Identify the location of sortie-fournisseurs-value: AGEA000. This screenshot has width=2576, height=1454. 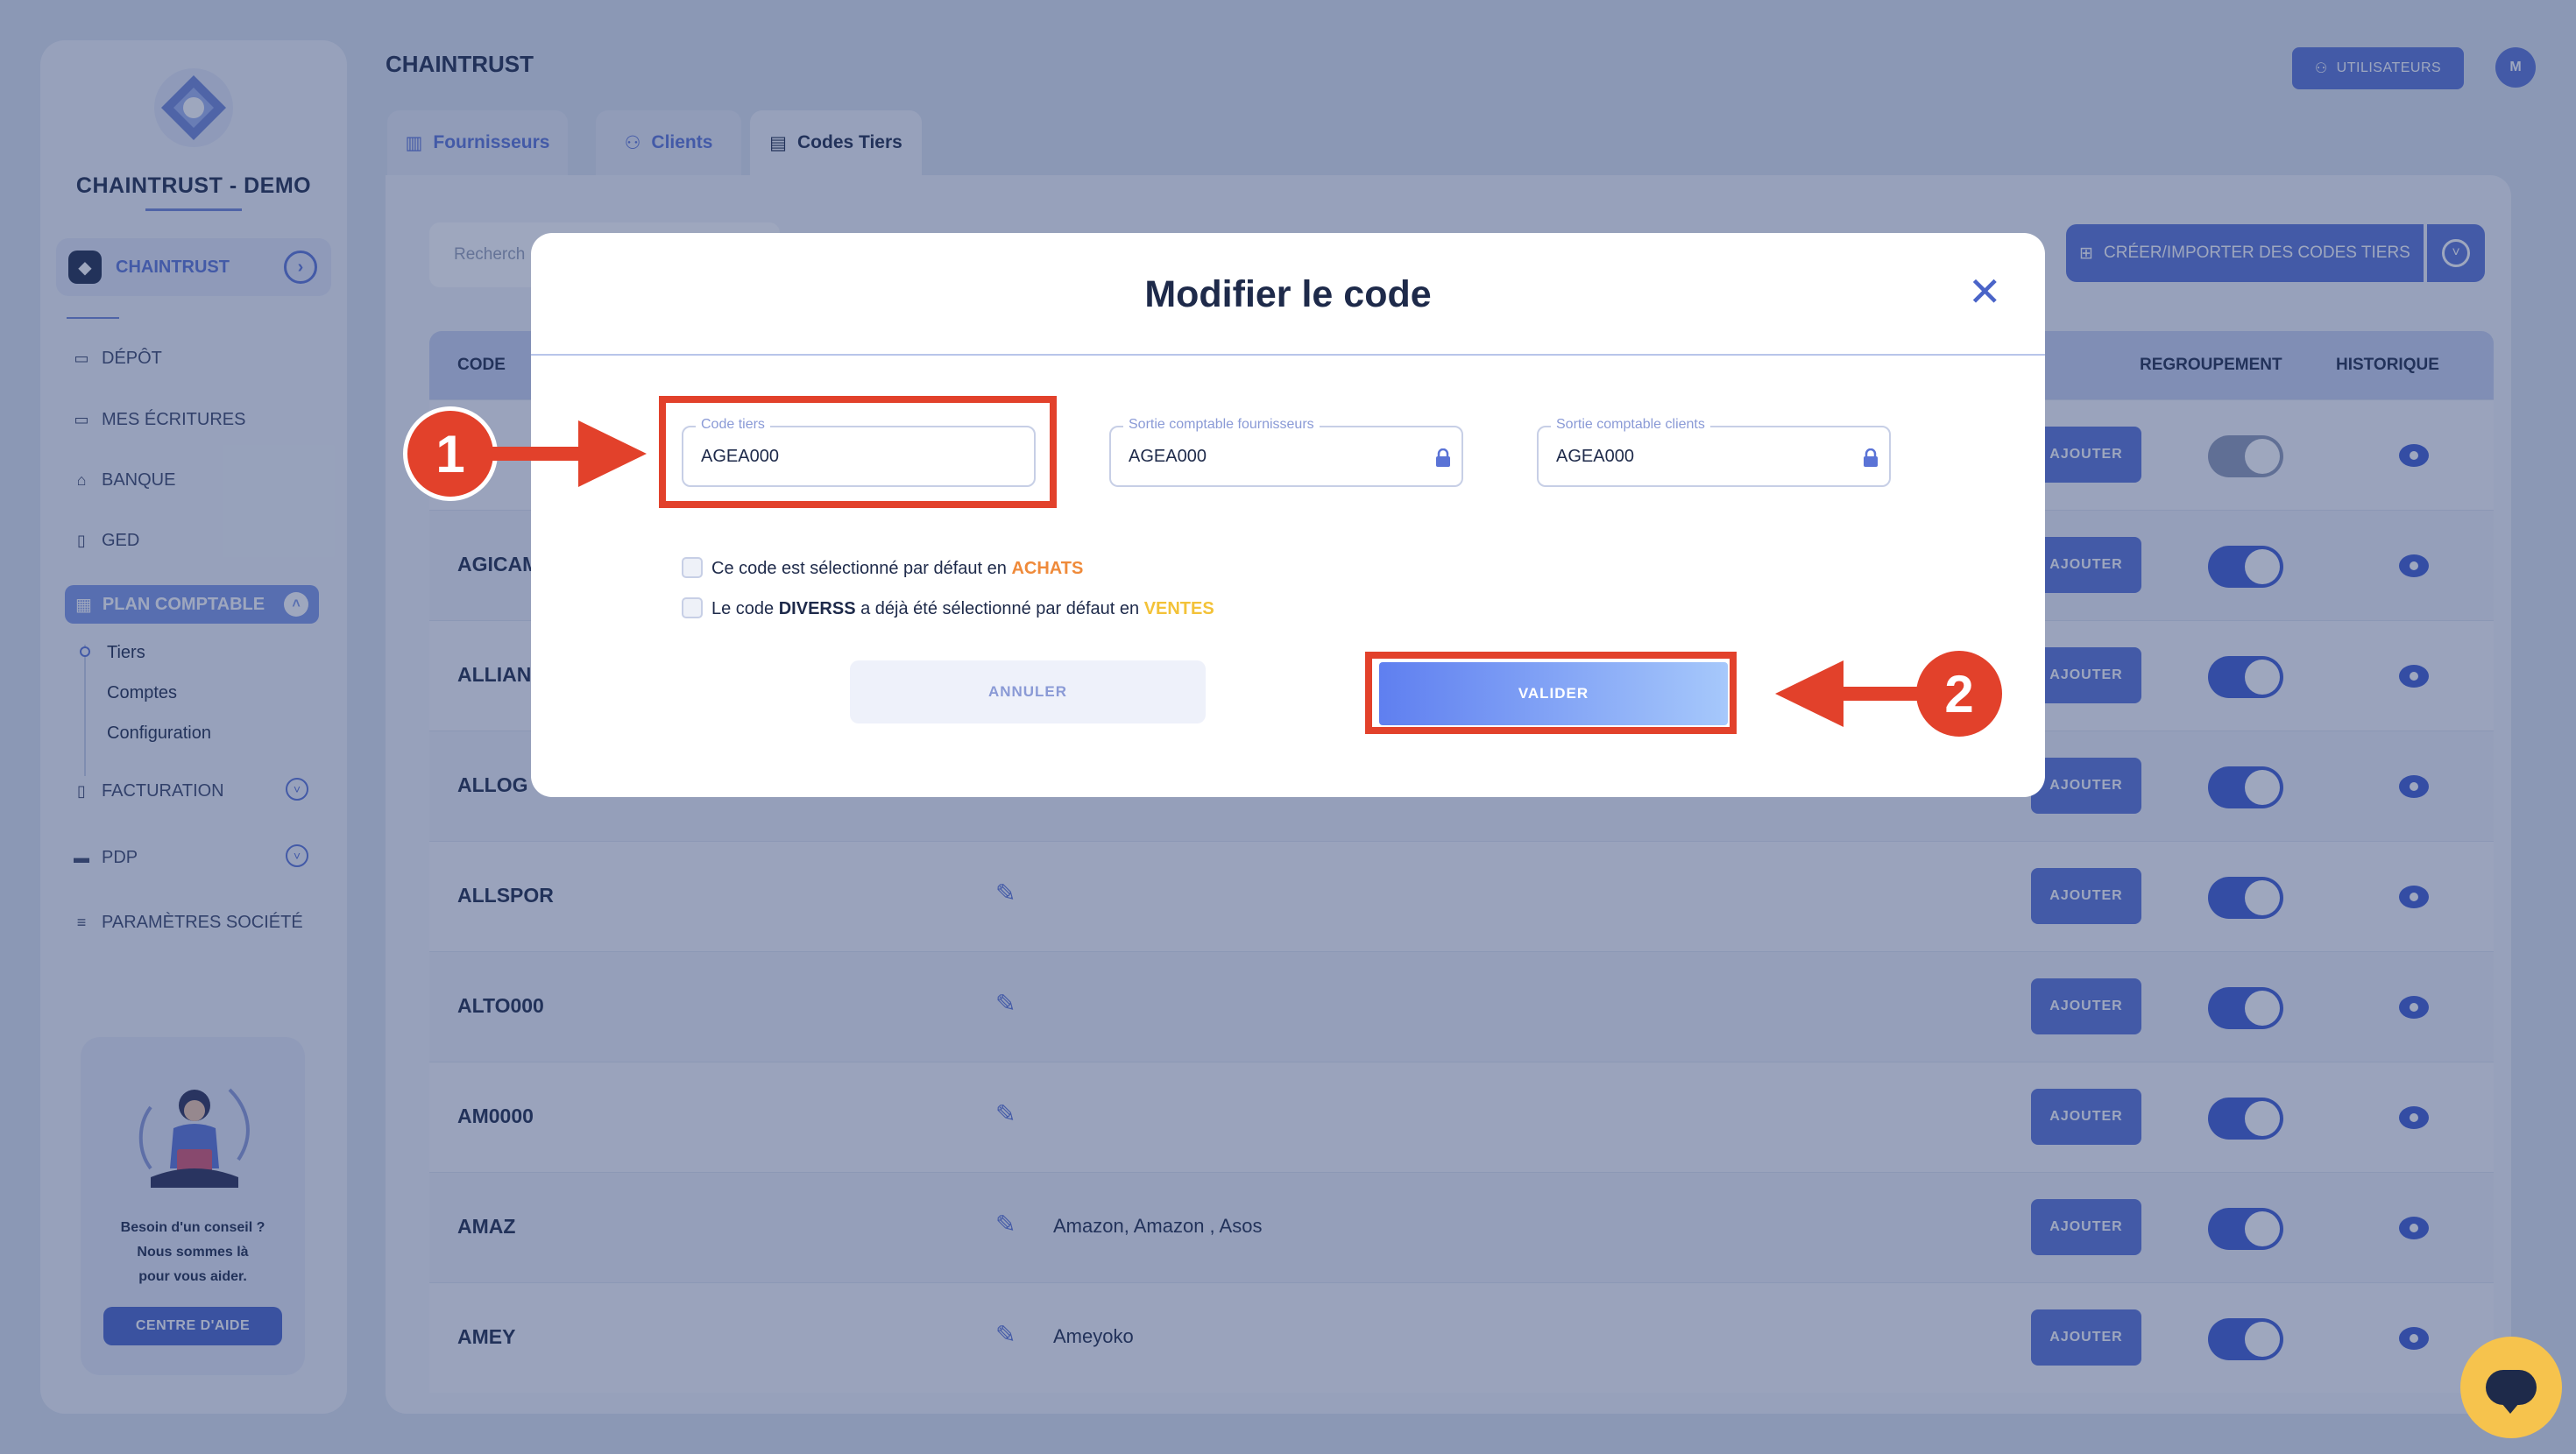
(1168, 456).